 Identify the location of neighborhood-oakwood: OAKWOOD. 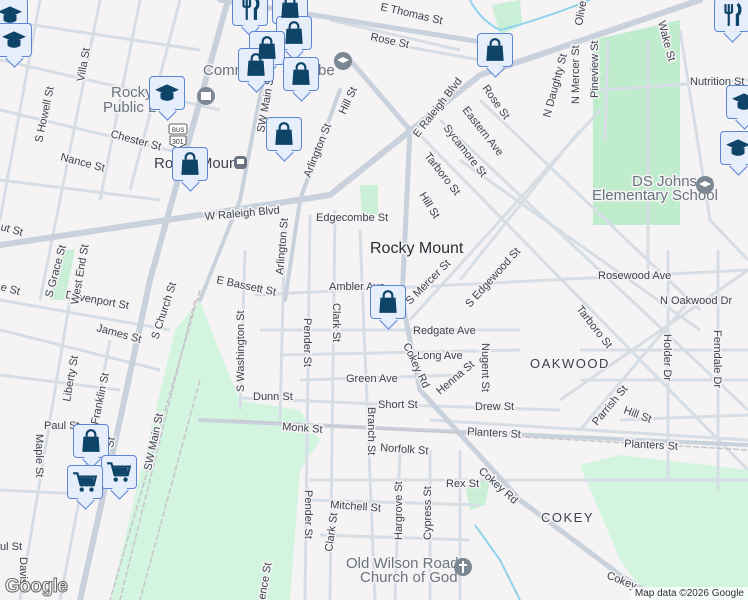
(570, 363).